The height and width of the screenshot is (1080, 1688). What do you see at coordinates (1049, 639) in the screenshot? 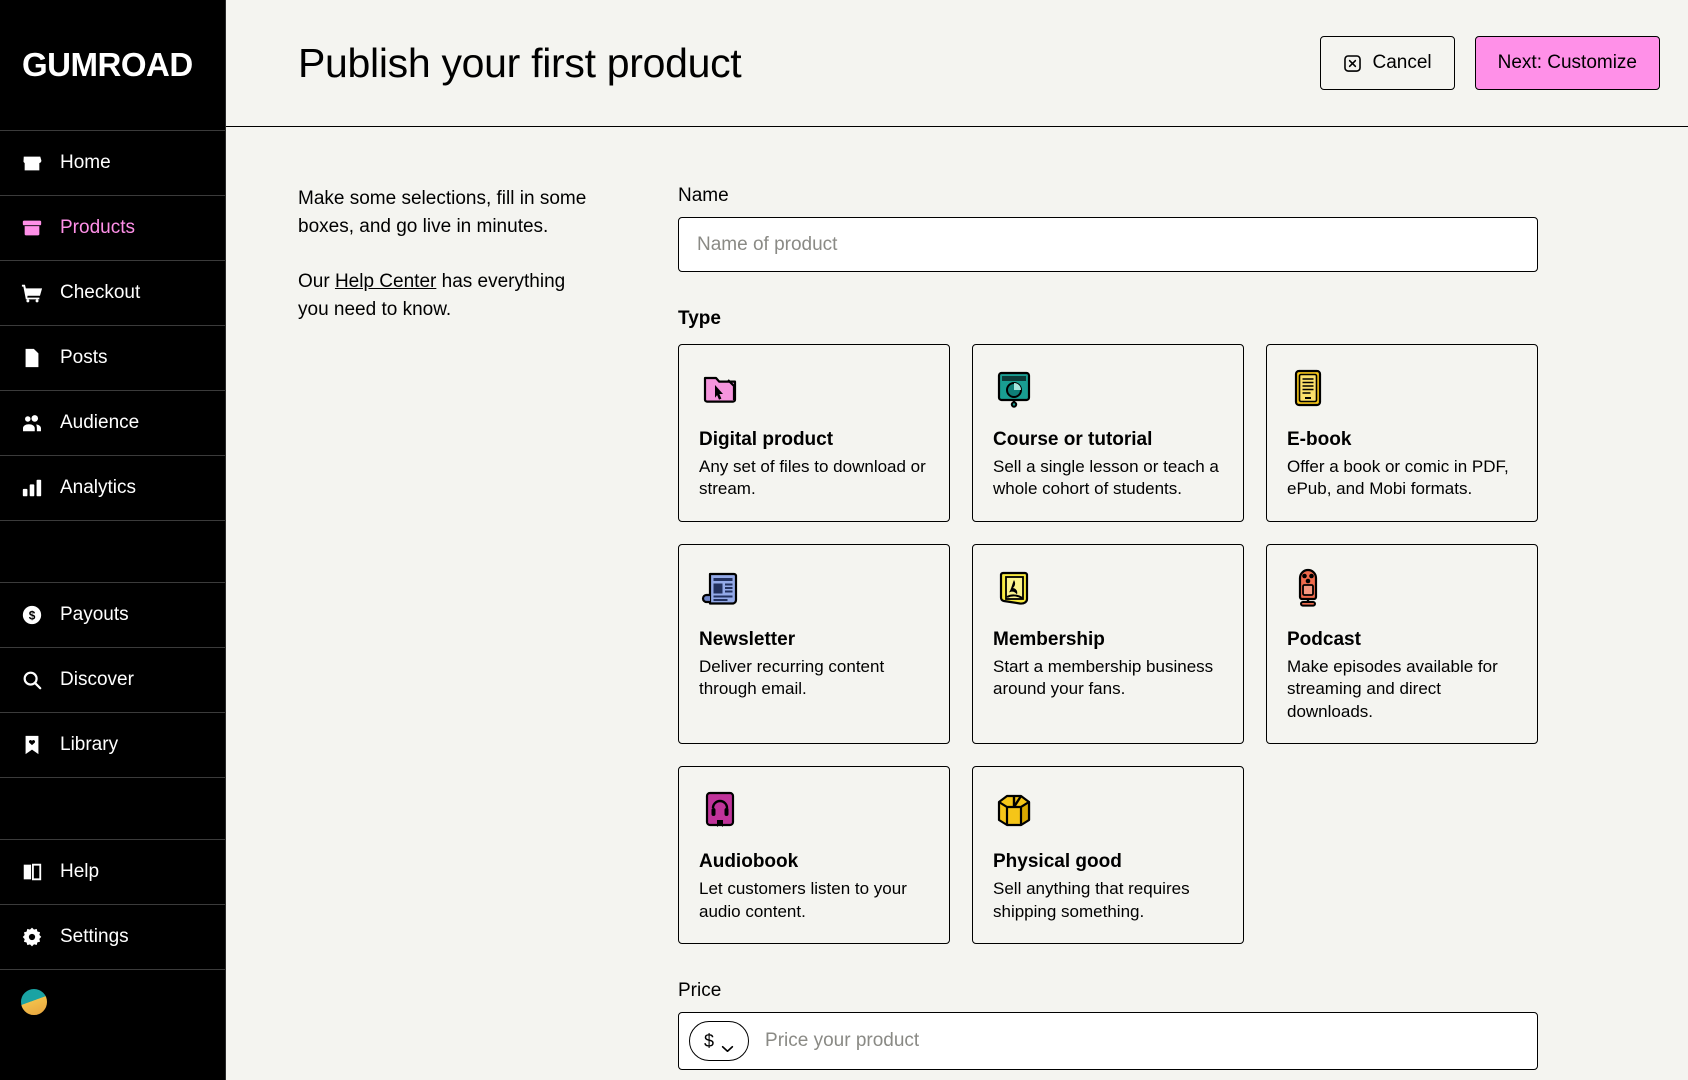
I see `type-card-title: Membership` at bounding box center [1049, 639].